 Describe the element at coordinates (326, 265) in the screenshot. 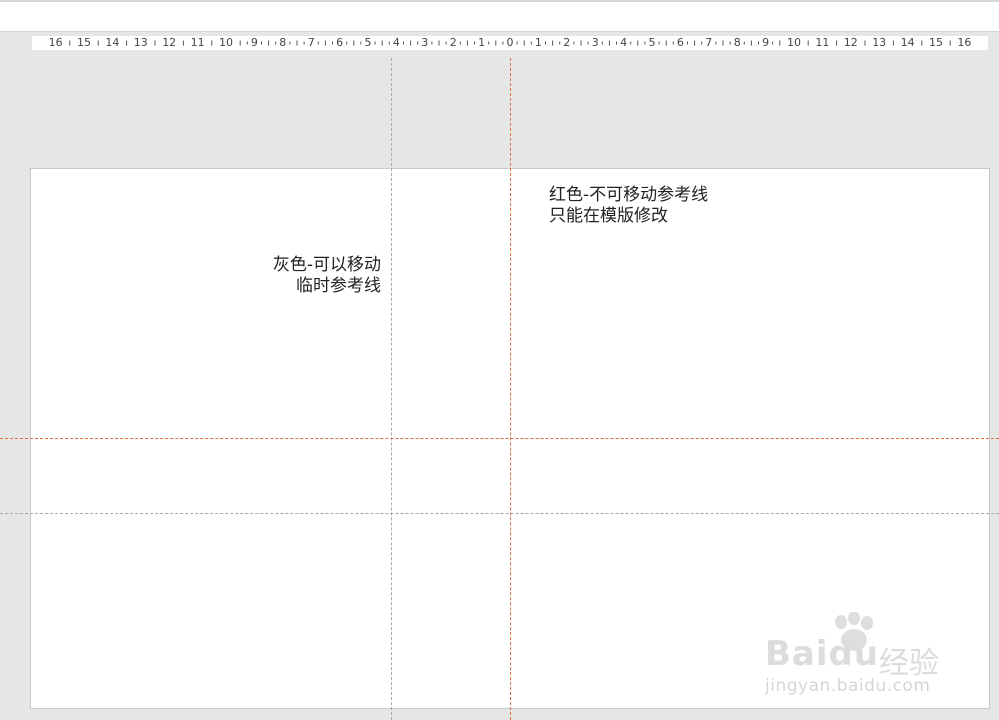

I see `gray-annotation-line1: 灰色-可以移动` at that location.